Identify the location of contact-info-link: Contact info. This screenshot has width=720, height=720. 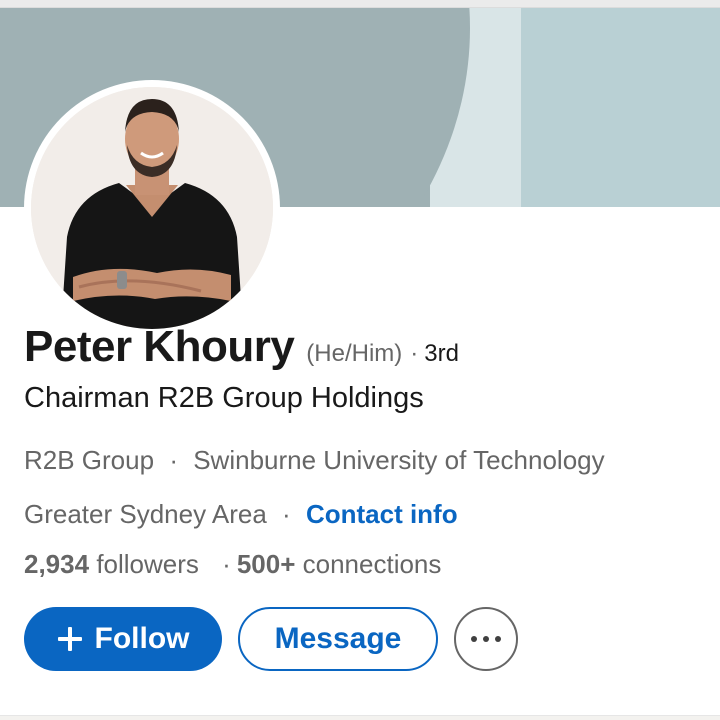
(382, 514).